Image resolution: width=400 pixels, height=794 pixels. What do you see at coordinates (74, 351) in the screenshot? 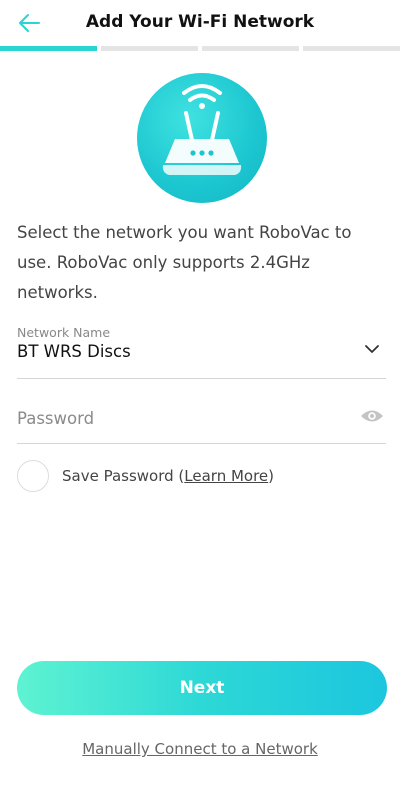
I see `network-name-value: BT WRS Discs` at bounding box center [74, 351].